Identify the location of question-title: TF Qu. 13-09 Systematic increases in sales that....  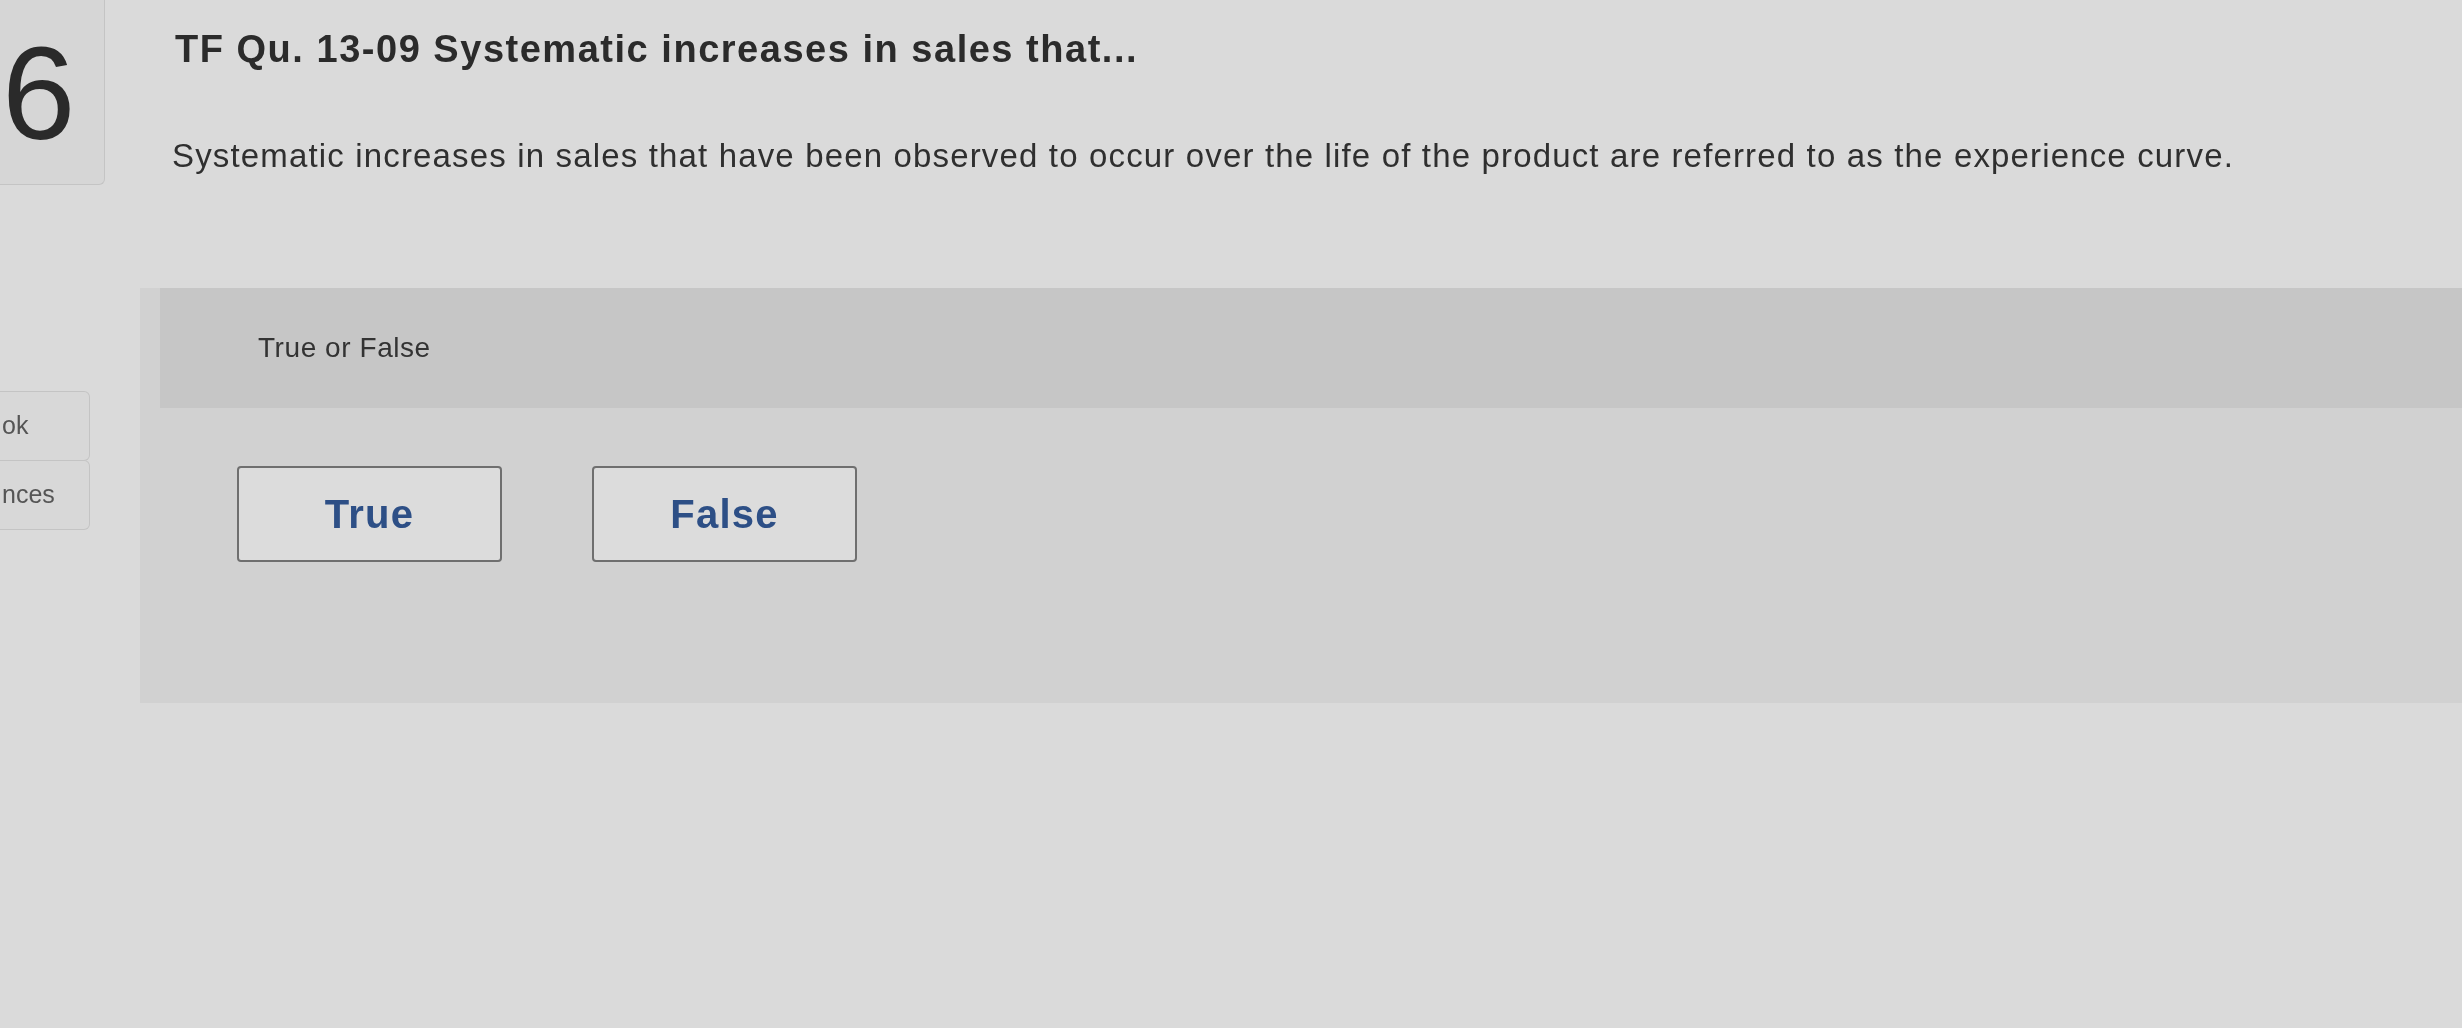
(657, 49).